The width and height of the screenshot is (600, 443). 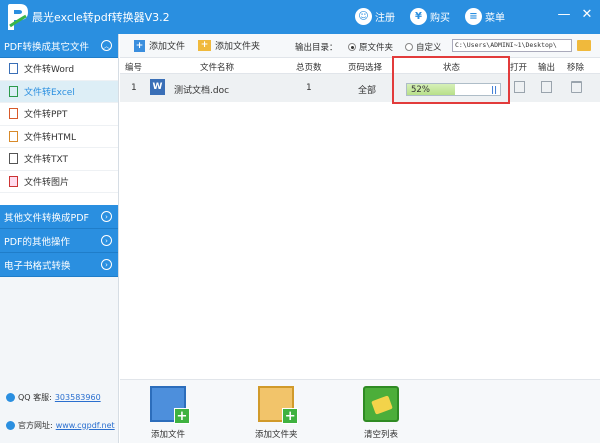 I want to click on word-doc-icon: W, so click(x=157, y=87).